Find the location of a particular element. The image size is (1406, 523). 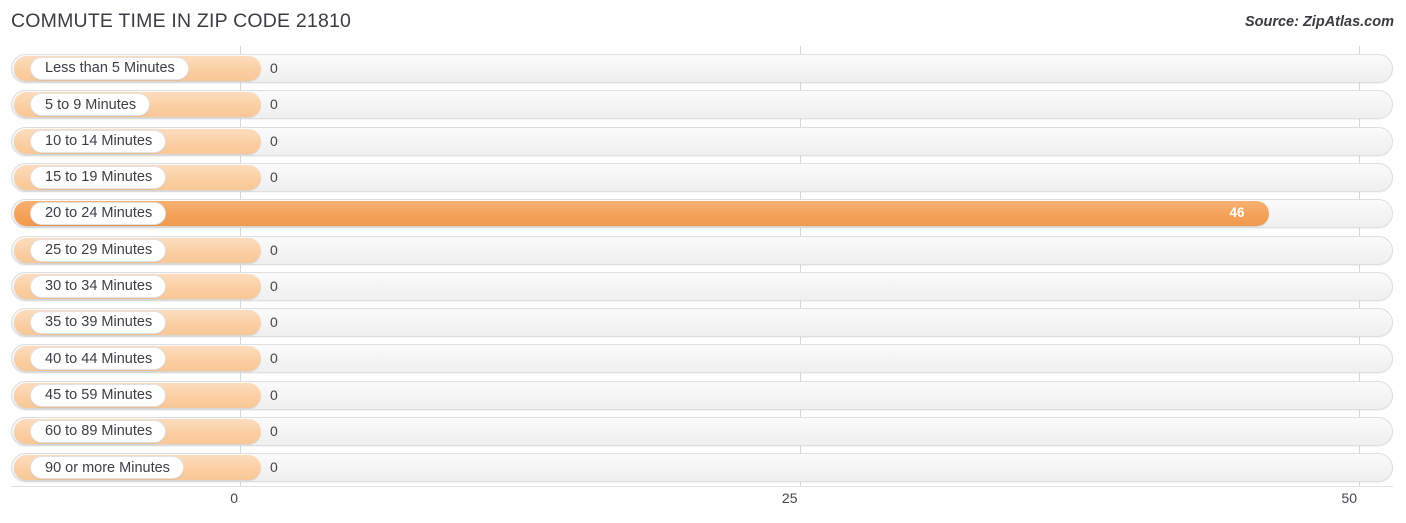

bar-category-label: 90 or more Minutes is located at coordinates (107, 468).